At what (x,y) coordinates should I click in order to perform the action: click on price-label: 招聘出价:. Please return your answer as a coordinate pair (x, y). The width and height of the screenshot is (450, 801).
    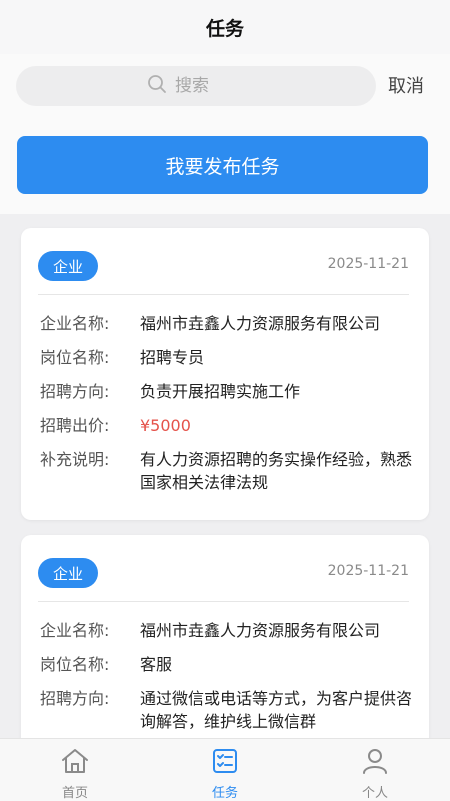
    Looking at the image, I should click on (75, 425).